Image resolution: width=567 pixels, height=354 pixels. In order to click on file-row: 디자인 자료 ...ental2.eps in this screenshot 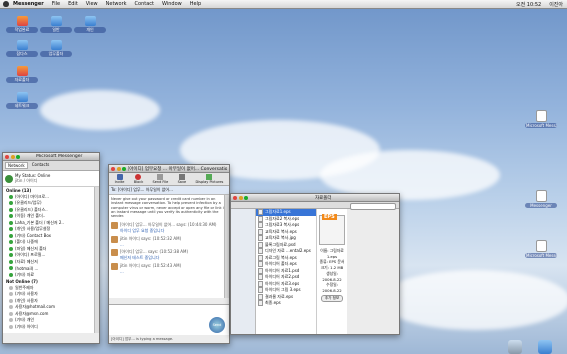, I will do `click(286, 251)`.